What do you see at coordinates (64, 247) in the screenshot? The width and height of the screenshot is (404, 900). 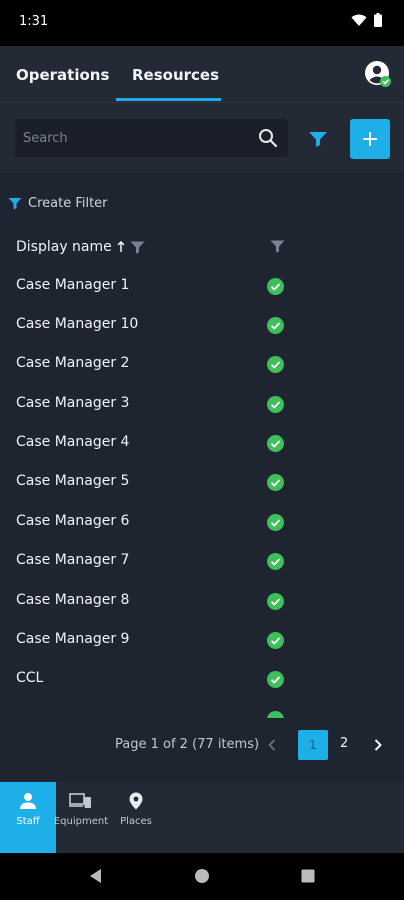 I see `column-header-label: Display name` at bounding box center [64, 247].